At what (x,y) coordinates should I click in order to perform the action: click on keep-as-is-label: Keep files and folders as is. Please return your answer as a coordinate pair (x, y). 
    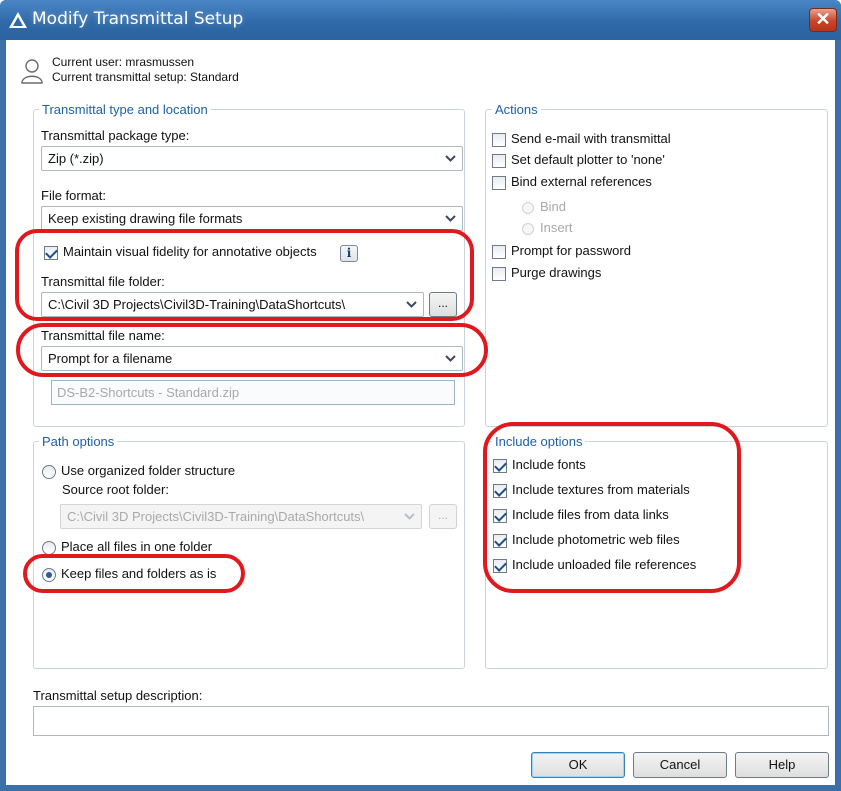
    Looking at the image, I should click on (139, 573).